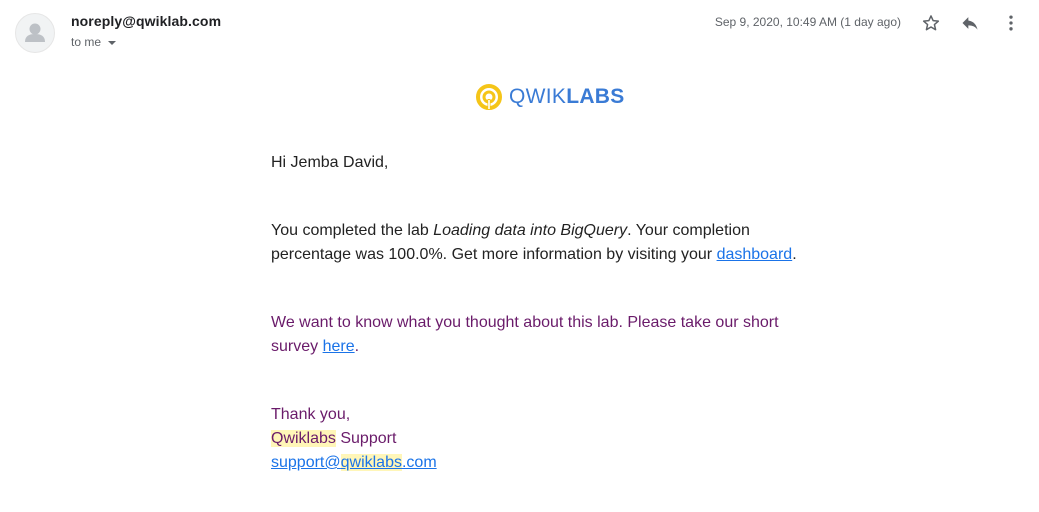  I want to click on caret-down-icon, so click(112, 42).